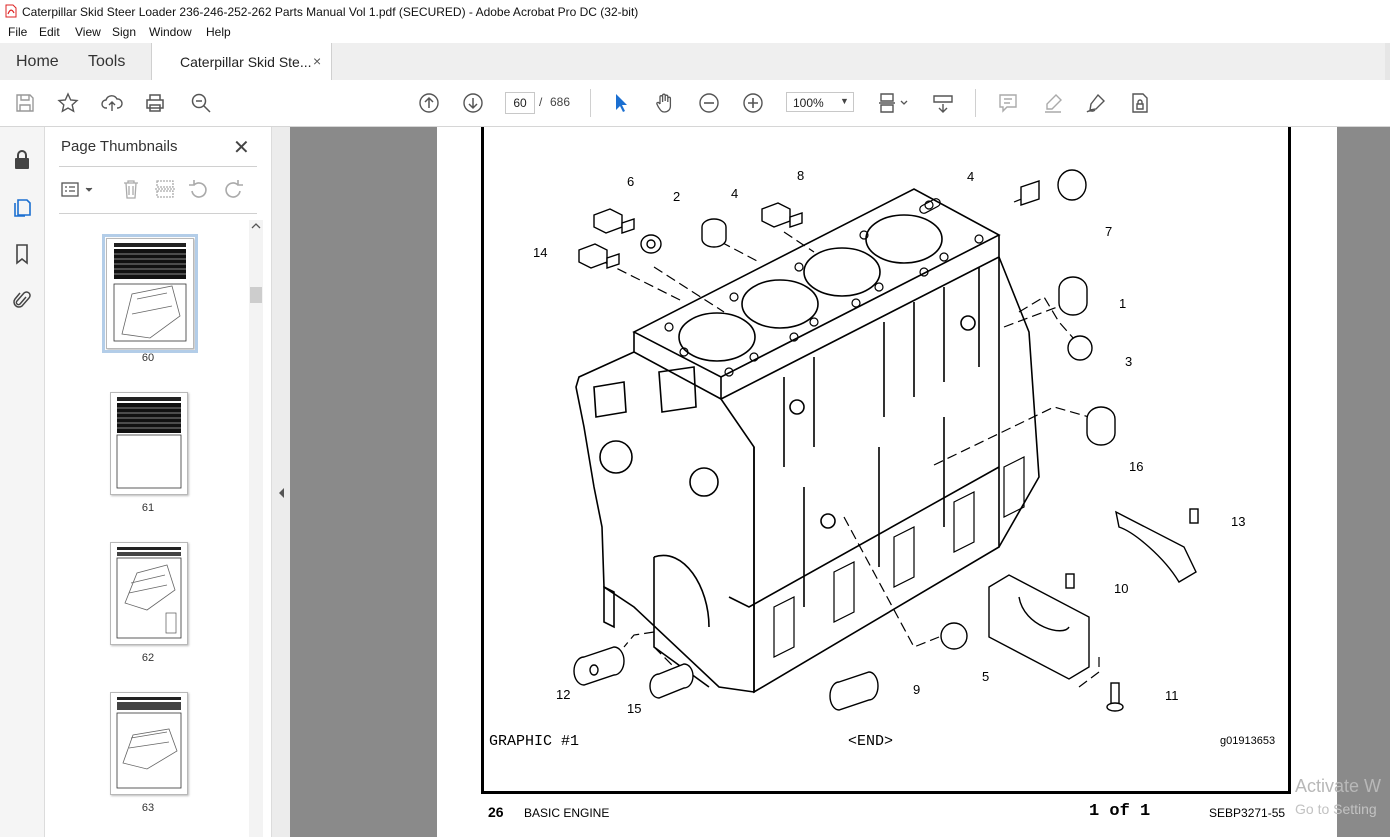  I want to click on print-icon, so click(155, 103).